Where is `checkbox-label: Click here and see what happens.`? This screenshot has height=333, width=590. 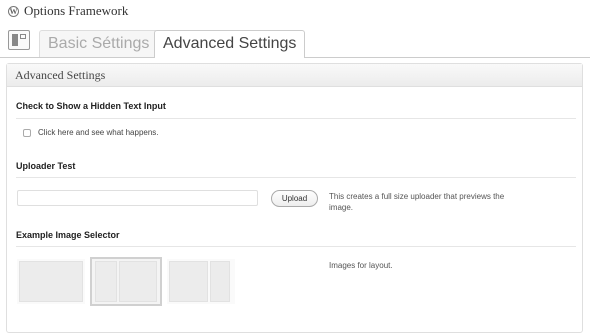
checkbox-label: Click here and see what happens. is located at coordinates (98, 132).